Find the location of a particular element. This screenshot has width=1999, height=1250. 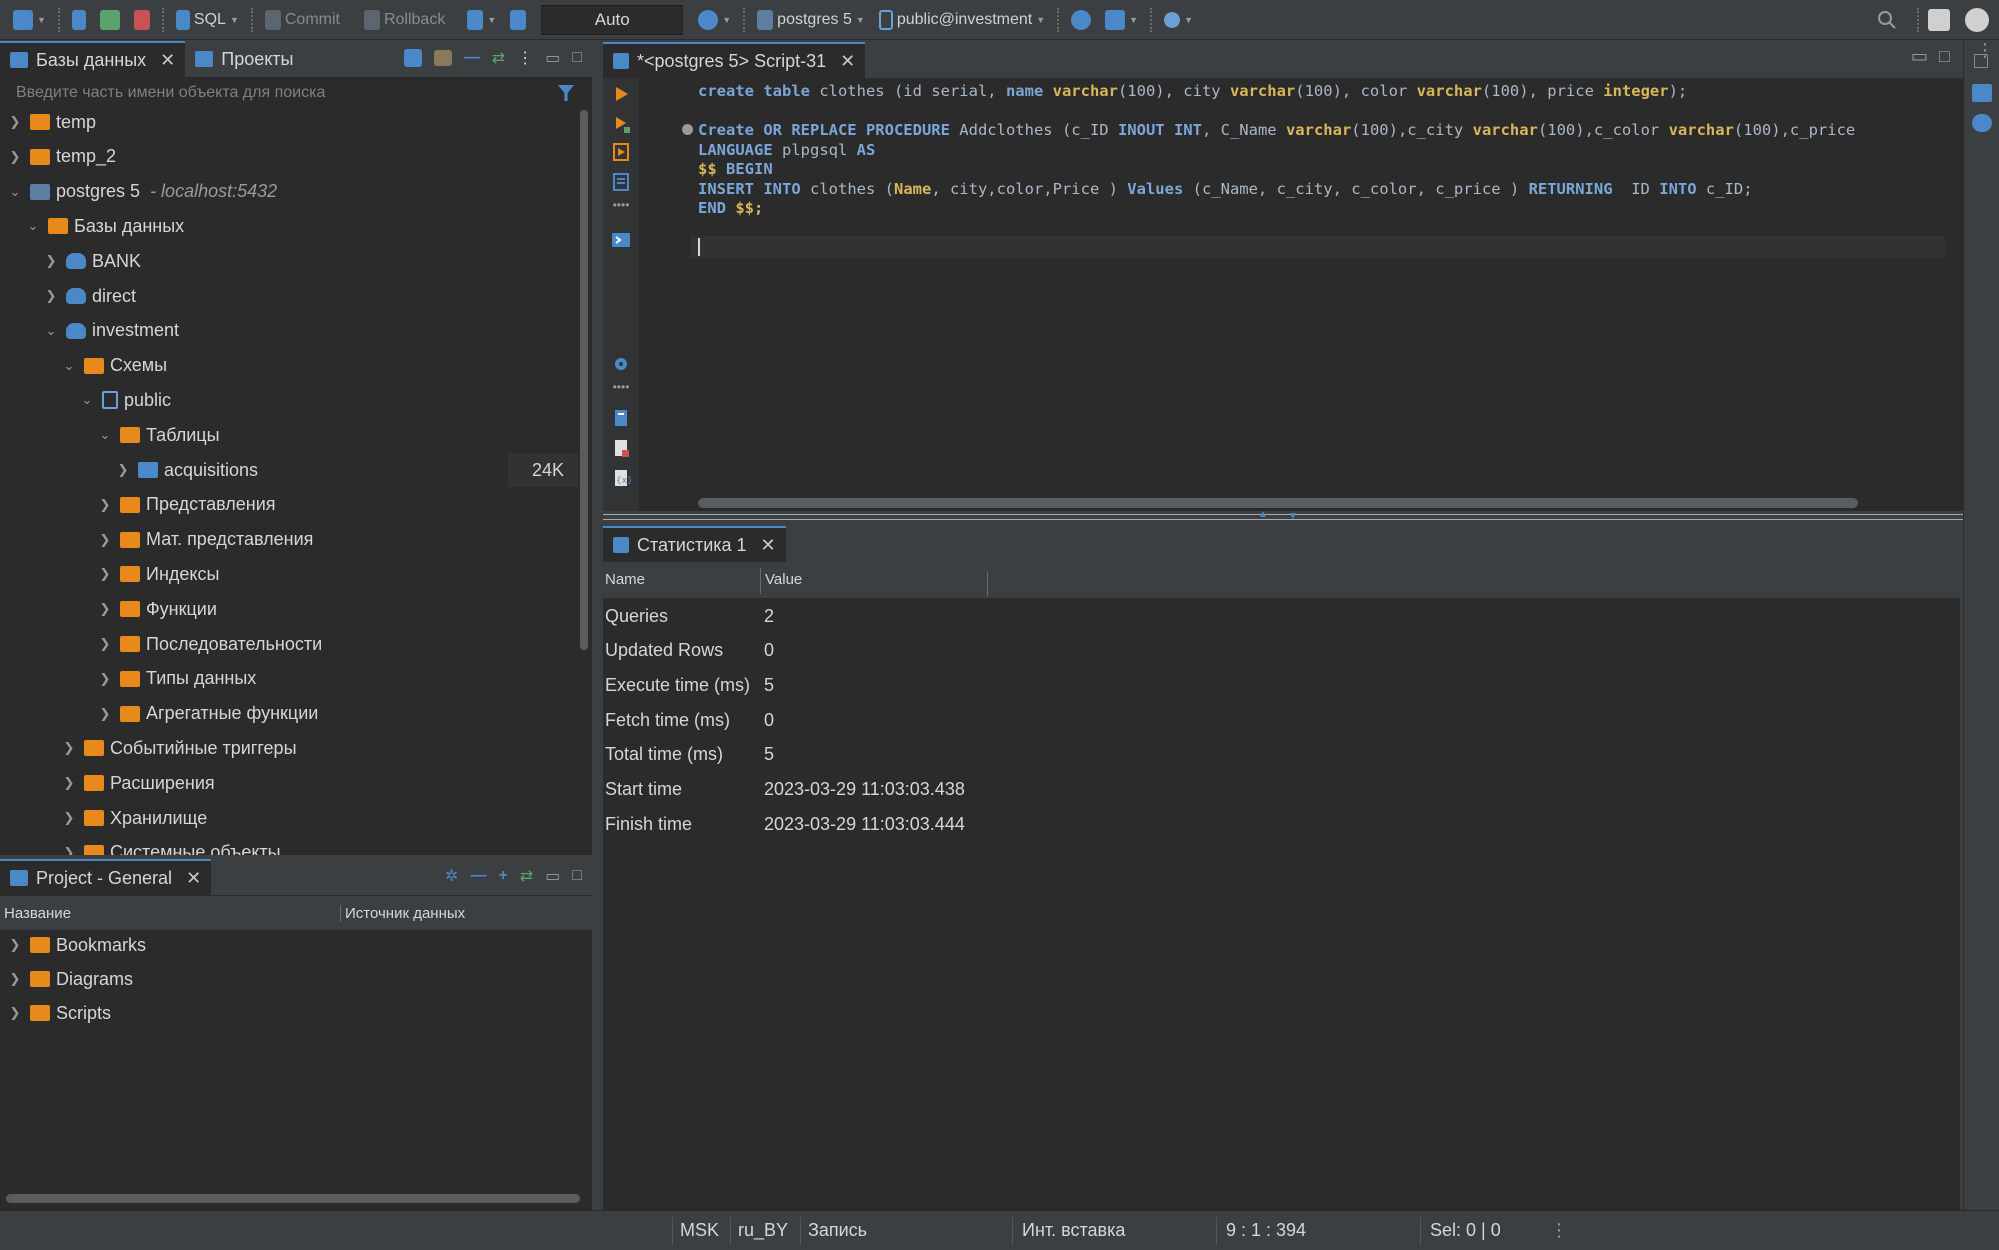

db-tools-button: ▼ is located at coordinates (1121, 20).